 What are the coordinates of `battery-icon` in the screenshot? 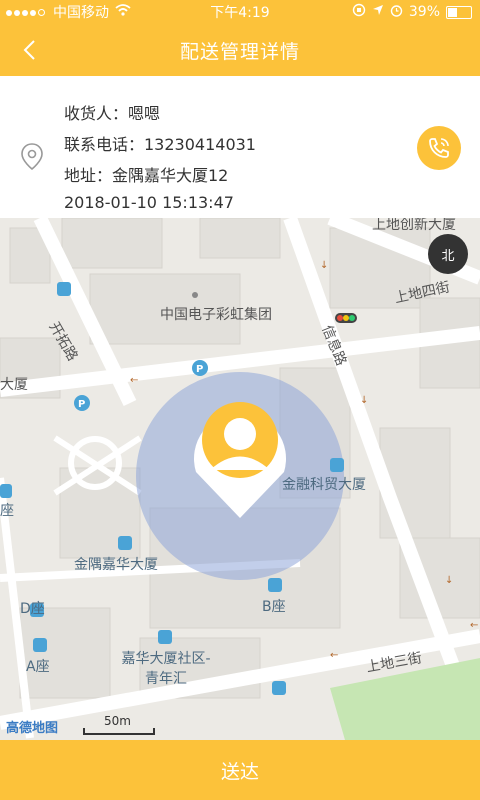 It's located at (459, 12).